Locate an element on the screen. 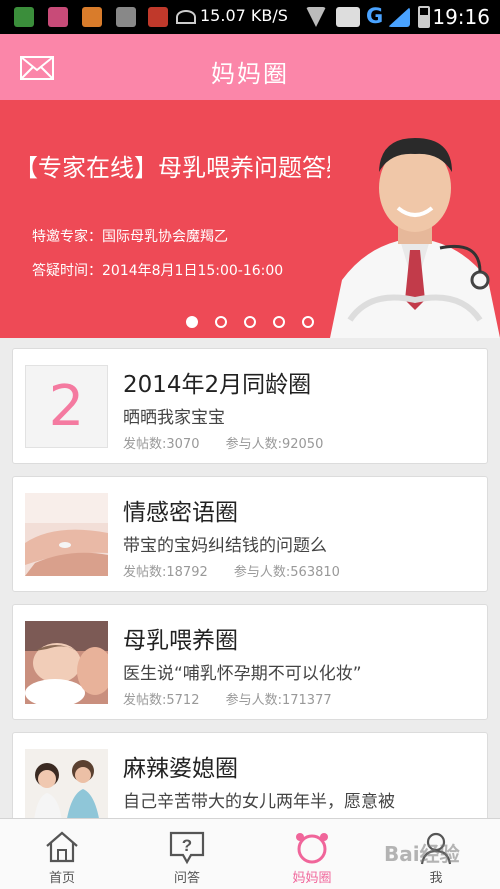 This screenshot has width=500, height=889. app-notification-icon is located at coordinates (58, 17).